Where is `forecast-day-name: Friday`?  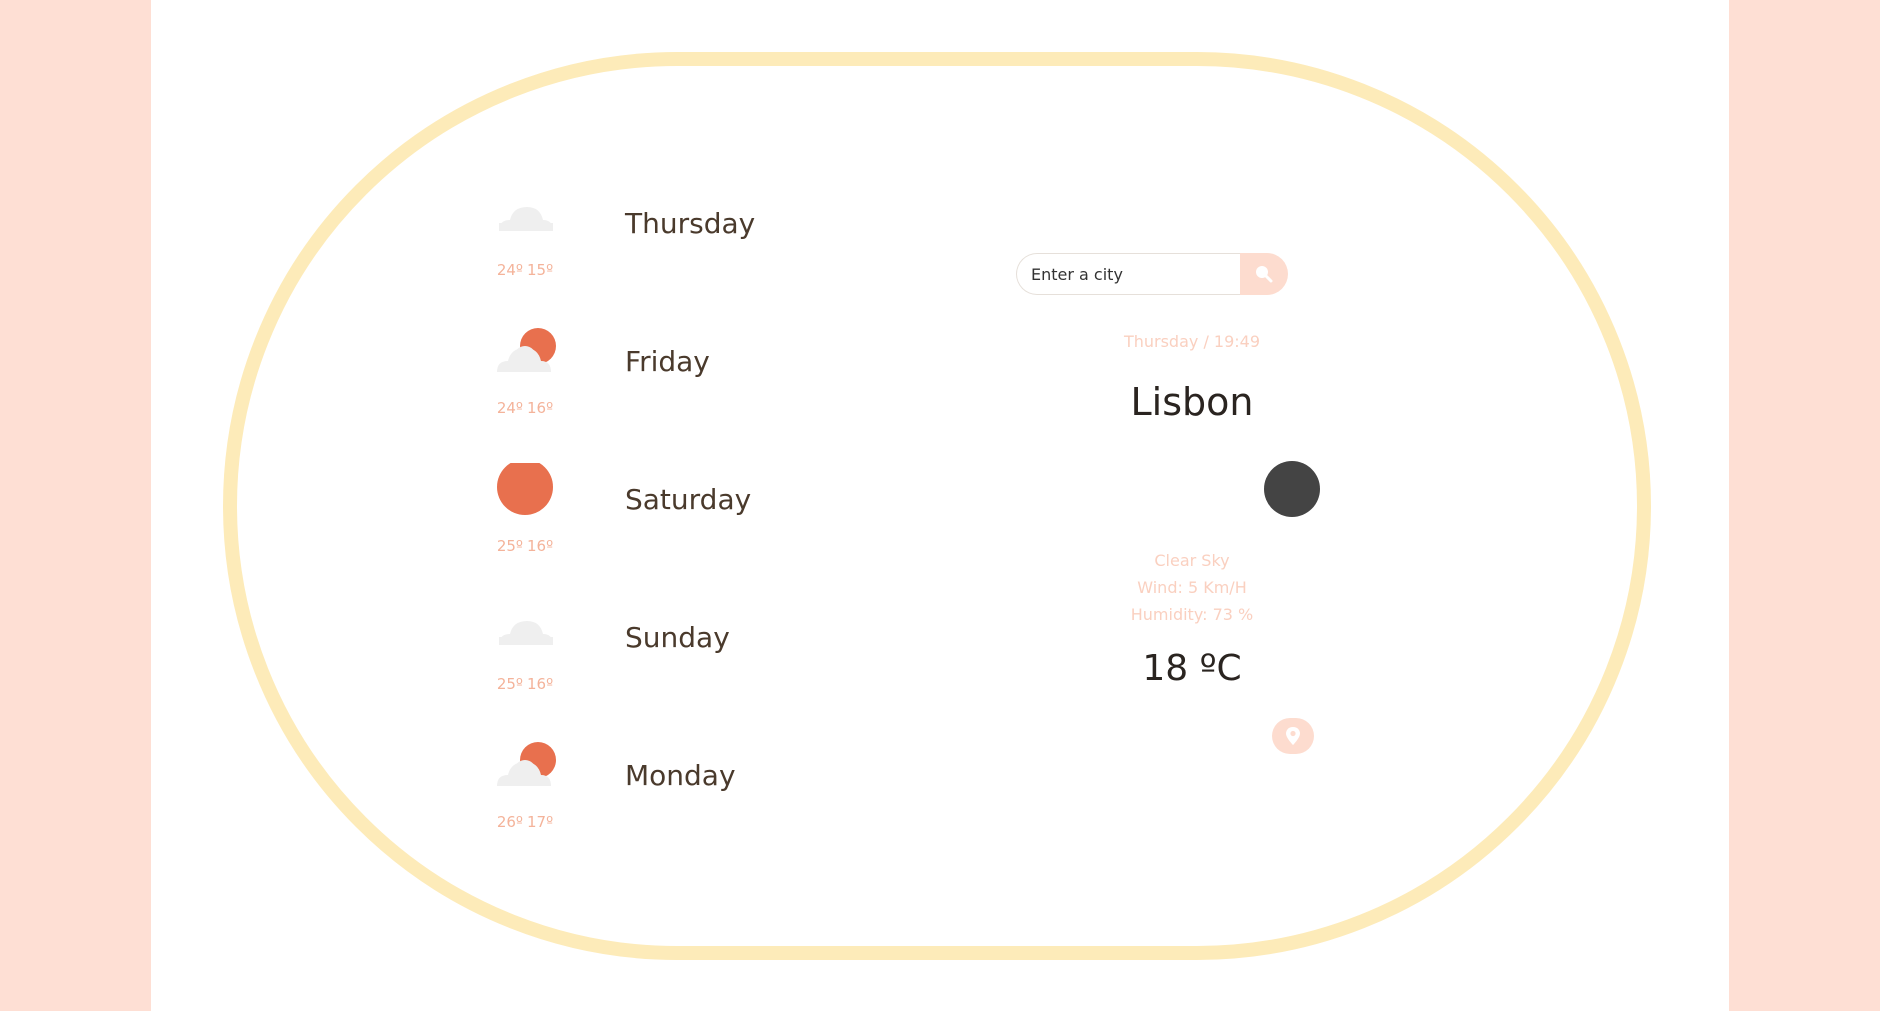
forecast-day-name: Friday is located at coordinates (667, 361).